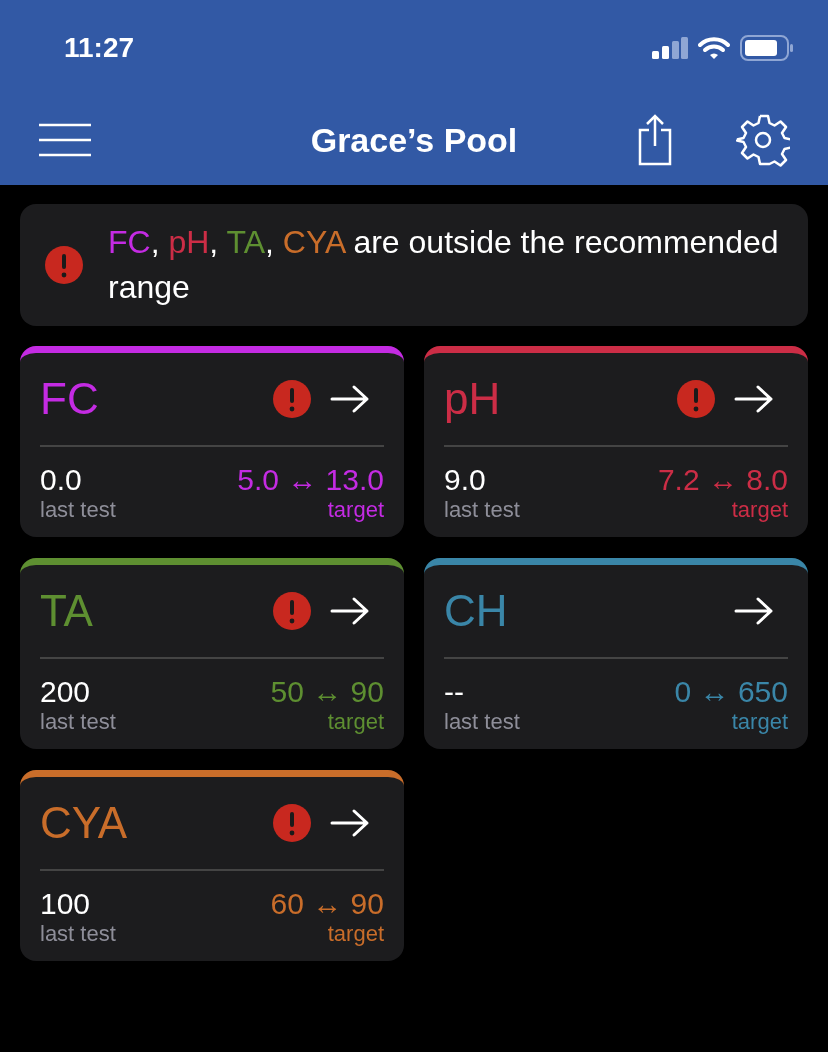  I want to click on card-title: FC, so click(70, 399).